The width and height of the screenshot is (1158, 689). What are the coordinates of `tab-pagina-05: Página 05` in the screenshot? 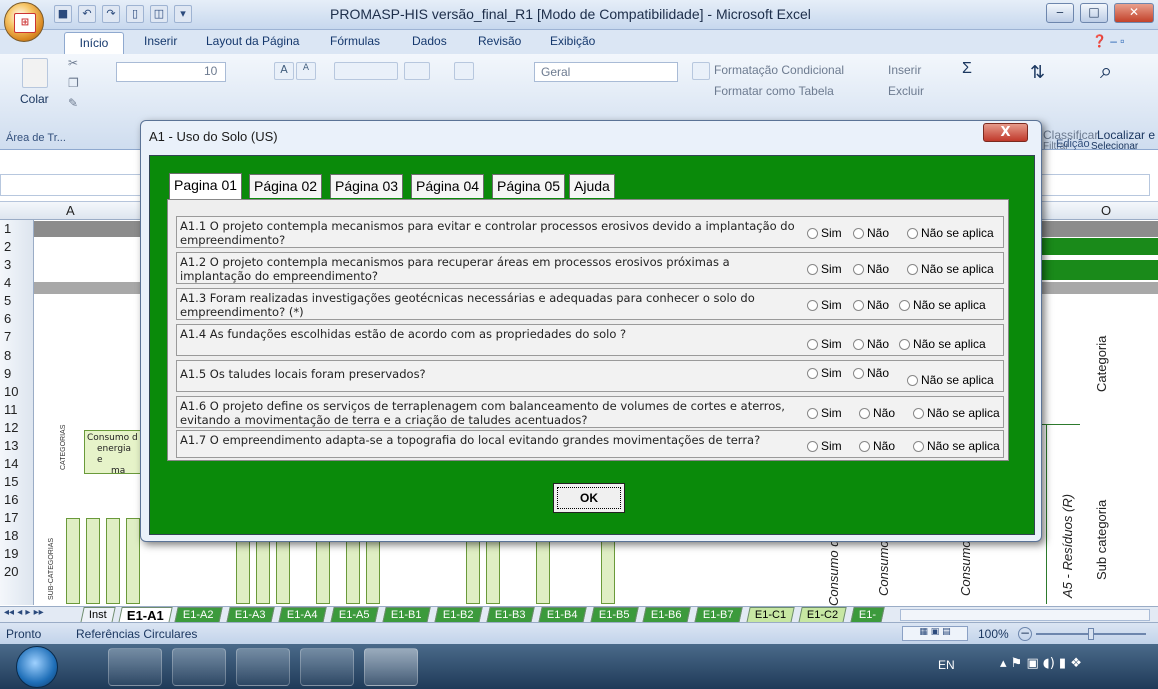 It's located at (529, 186).